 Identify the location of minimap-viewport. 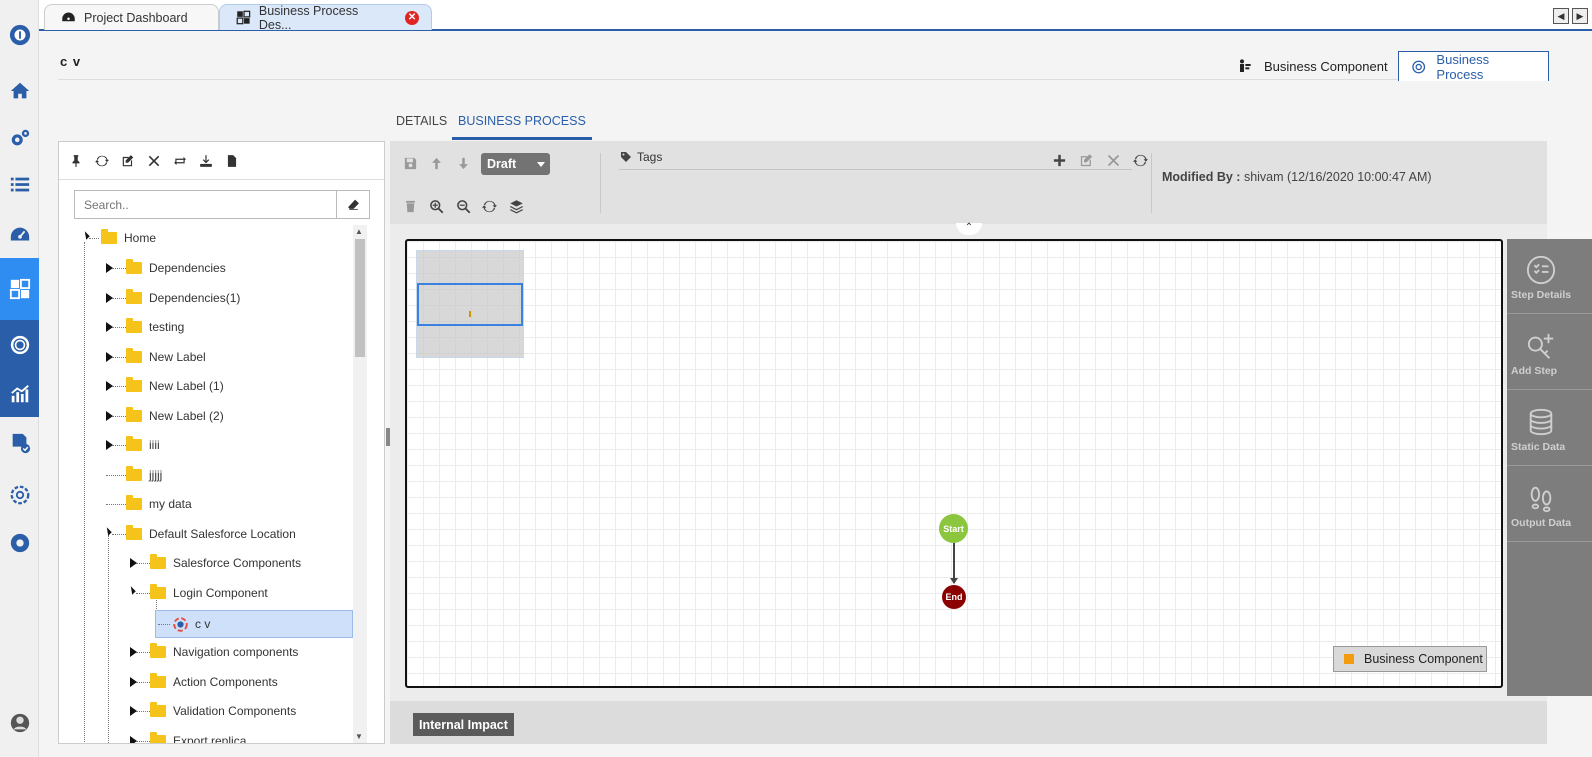
(470, 304).